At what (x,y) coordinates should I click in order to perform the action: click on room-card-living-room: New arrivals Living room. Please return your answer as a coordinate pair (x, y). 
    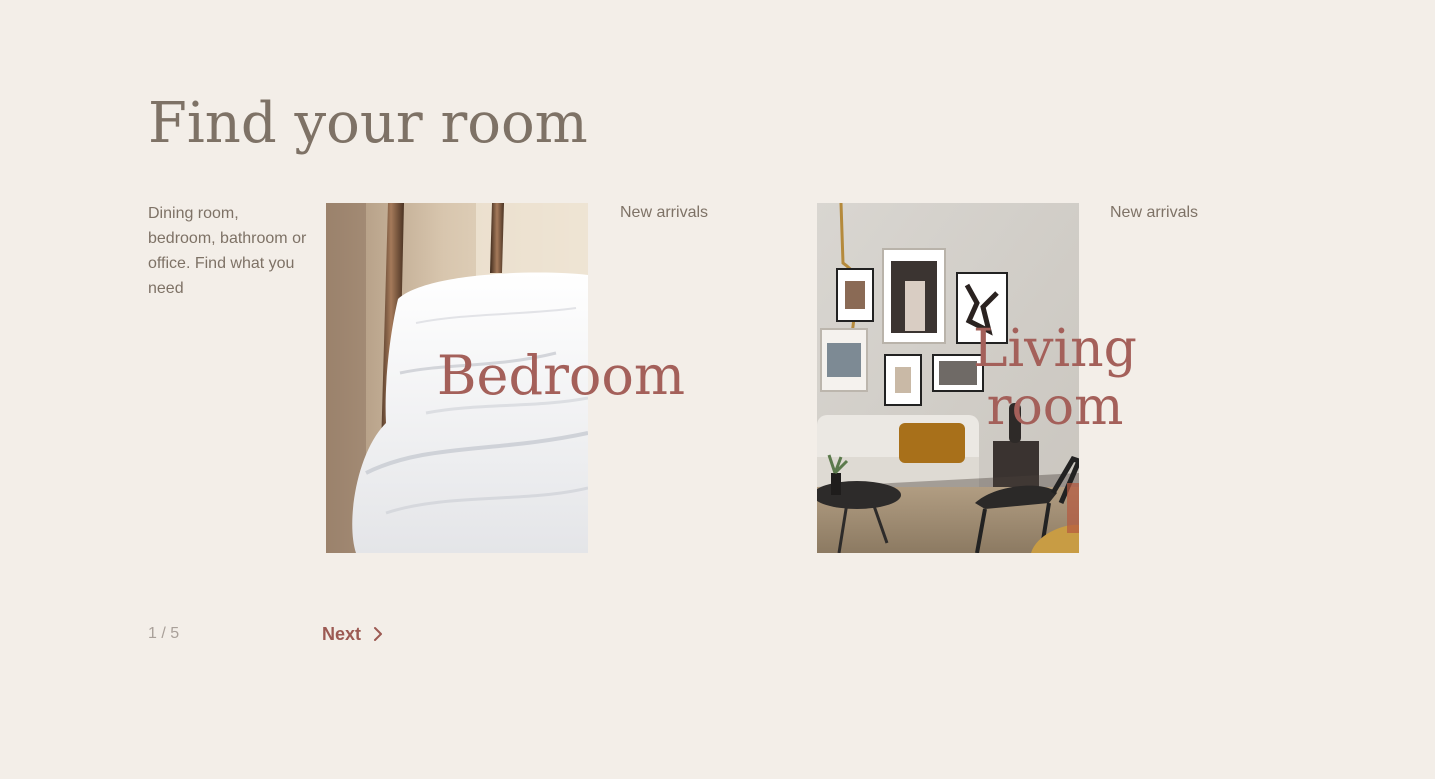
    Looking at the image, I should click on (1032, 378).